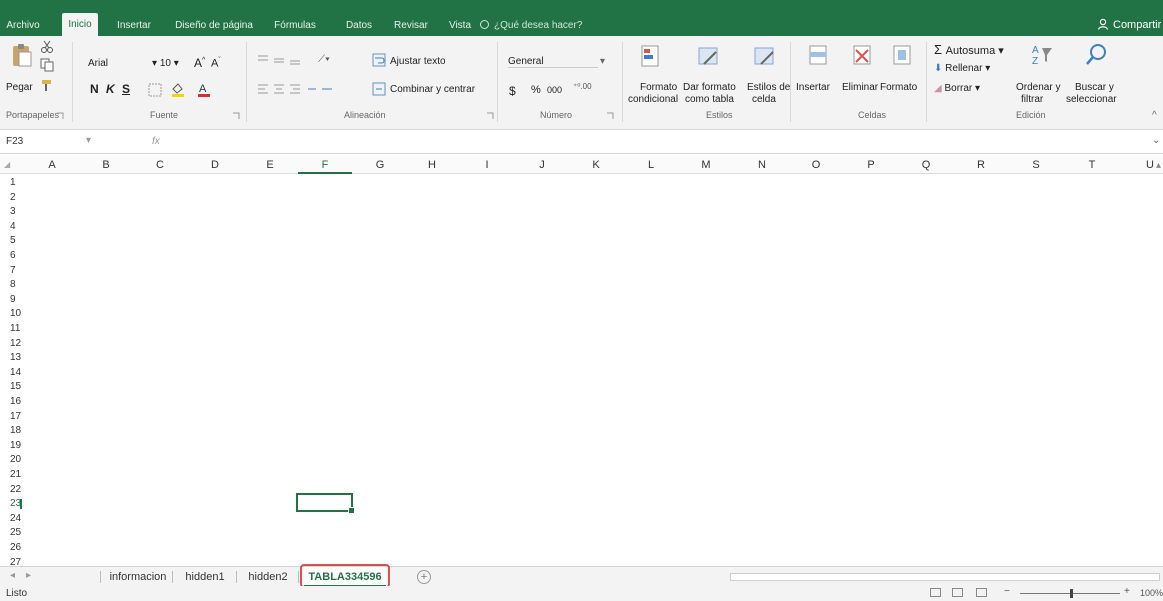 This screenshot has height=601, width=1163. What do you see at coordinates (268, 577) in the screenshot?
I see `sheet-tab-hidden2: hidden2` at bounding box center [268, 577].